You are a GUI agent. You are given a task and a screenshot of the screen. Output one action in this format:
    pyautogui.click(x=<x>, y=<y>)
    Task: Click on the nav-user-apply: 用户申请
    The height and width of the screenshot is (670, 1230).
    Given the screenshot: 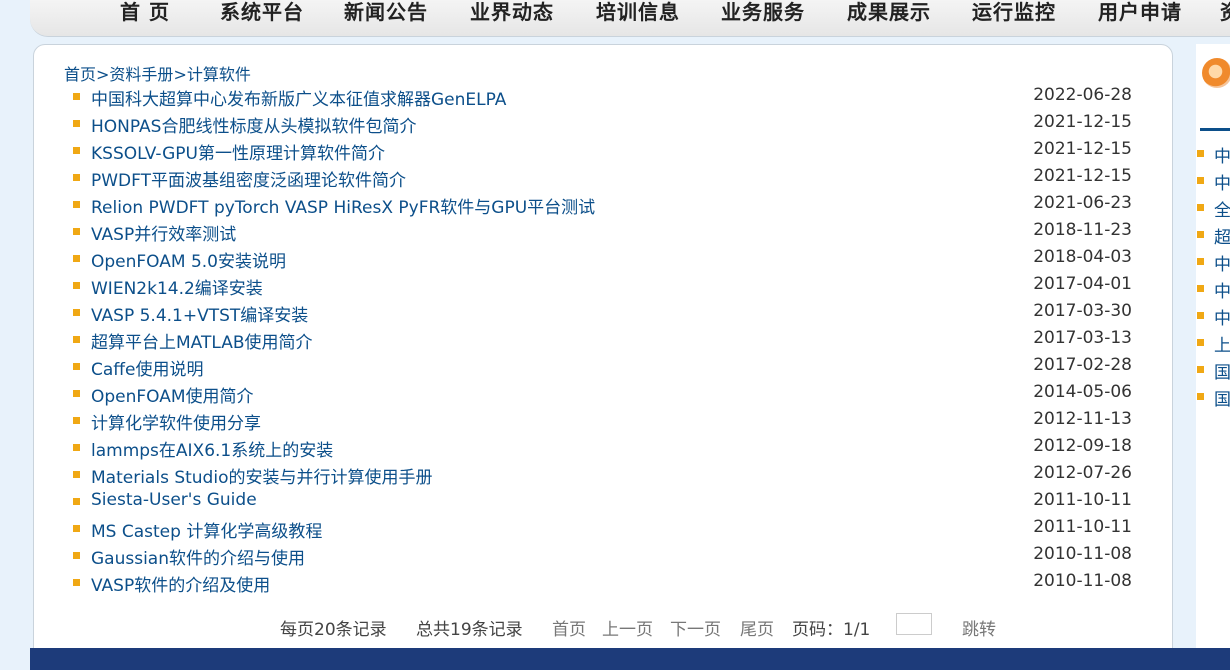 What is the action you would take?
    pyautogui.click(x=1140, y=12)
    